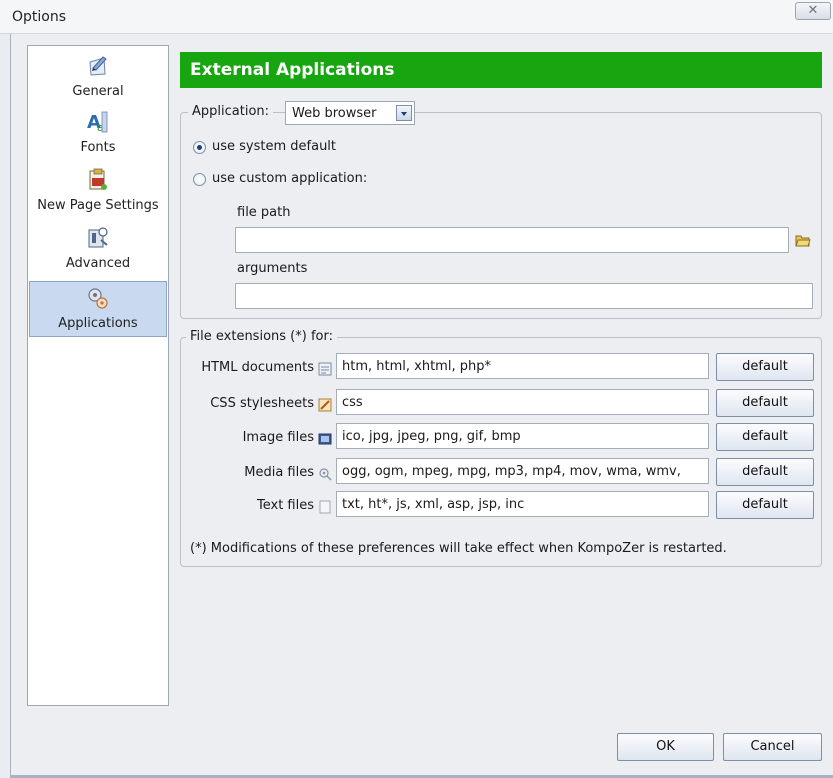 The height and width of the screenshot is (778, 833). What do you see at coordinates (98, 237) in the screenshot?
I see `advanced-icon` at bounding box center [98, 237].